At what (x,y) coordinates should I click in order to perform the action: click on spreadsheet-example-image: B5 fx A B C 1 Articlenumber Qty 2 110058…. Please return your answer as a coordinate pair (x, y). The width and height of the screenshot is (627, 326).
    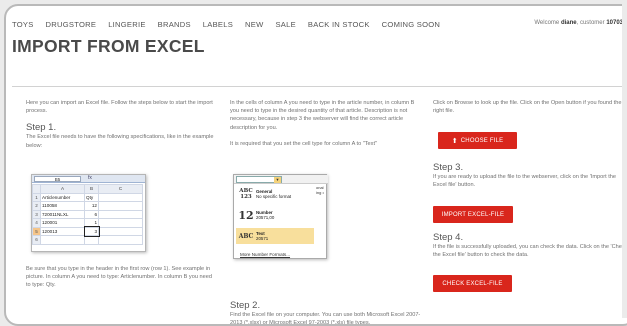
    Looking at the image, I should click on (88, 213).